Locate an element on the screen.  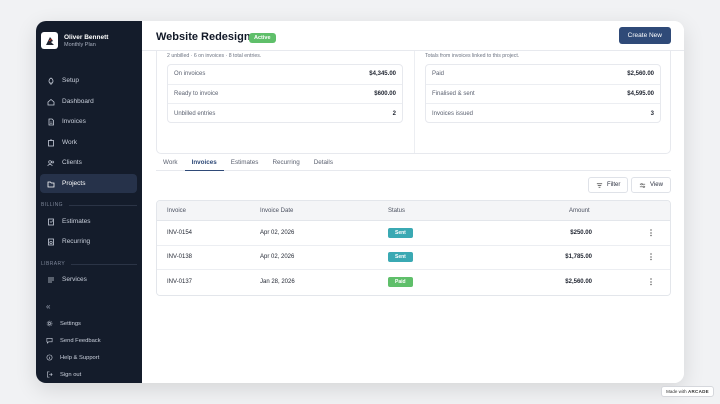
avatar is located at coordinates (49, 40).